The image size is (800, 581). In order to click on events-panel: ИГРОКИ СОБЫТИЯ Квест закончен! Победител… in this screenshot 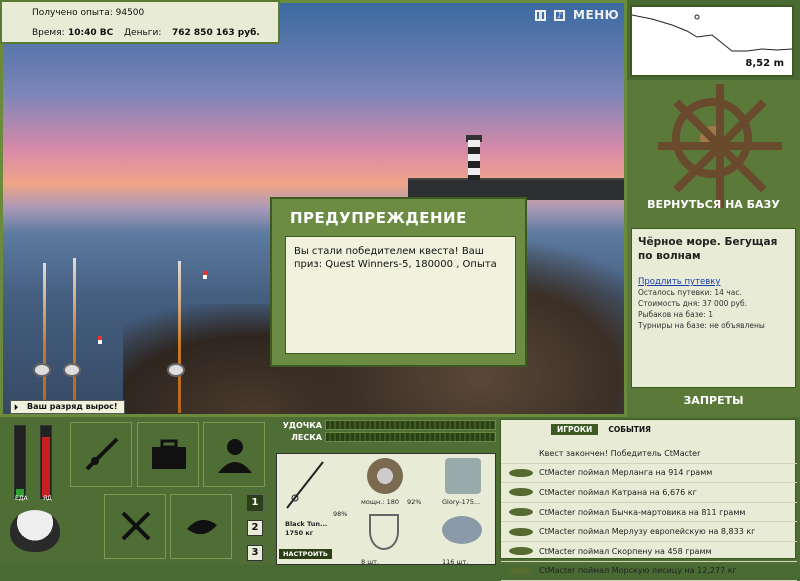, I will do `click(648, 500)`.